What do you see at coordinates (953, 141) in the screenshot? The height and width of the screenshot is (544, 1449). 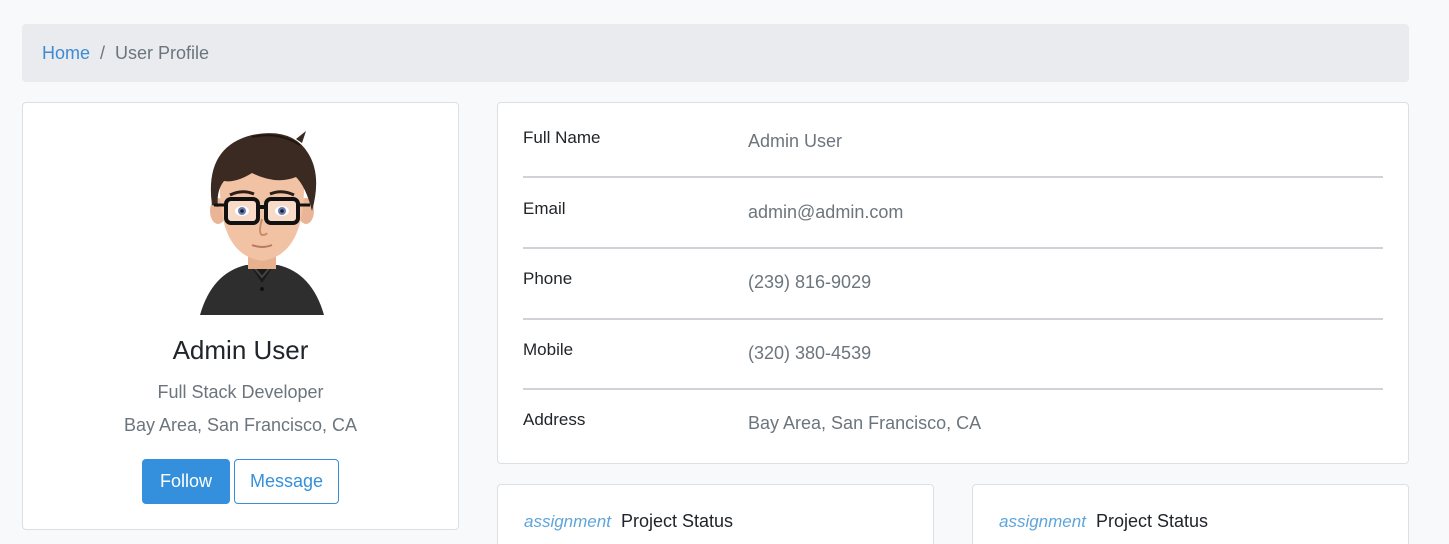 I see `detail-row-full-name: Full Name Admin User` at bounding box center [953, 141].